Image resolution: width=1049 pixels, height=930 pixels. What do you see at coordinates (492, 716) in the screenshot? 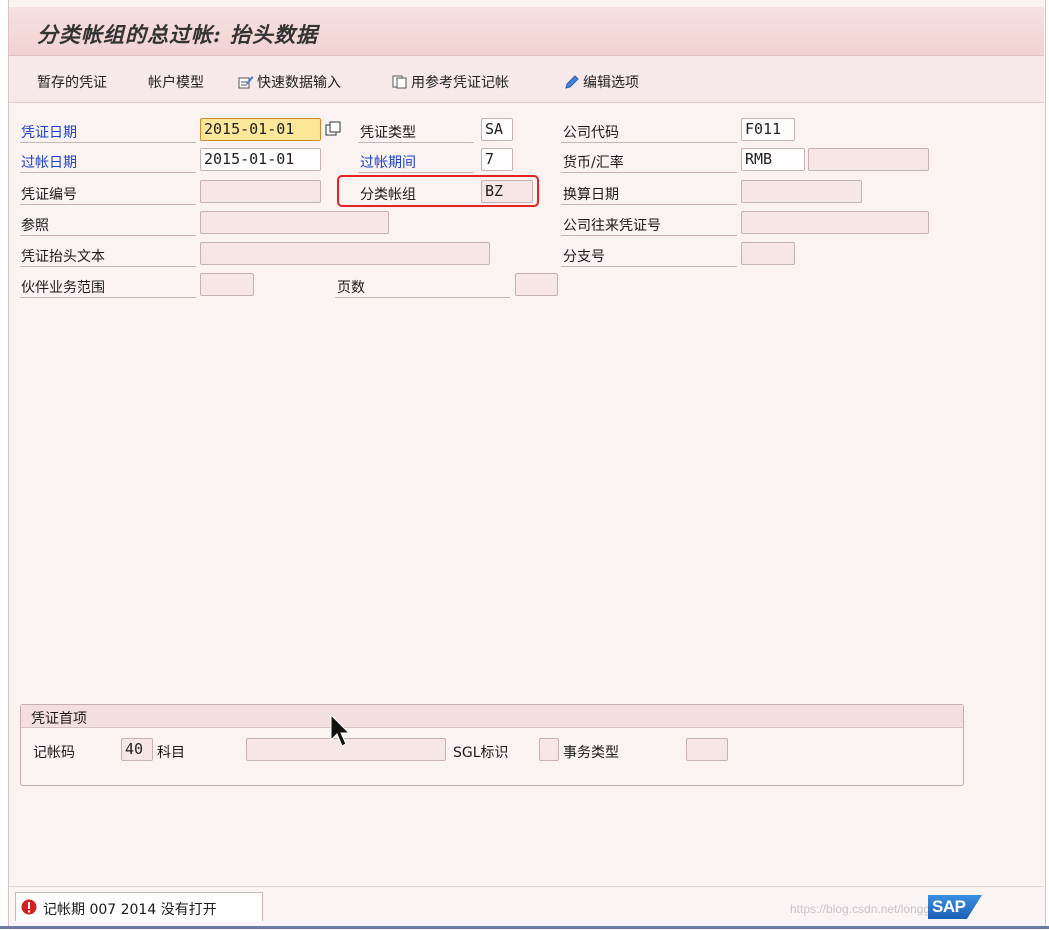
I see `group-header: 凭证首项` at bounding box center [492, 716].